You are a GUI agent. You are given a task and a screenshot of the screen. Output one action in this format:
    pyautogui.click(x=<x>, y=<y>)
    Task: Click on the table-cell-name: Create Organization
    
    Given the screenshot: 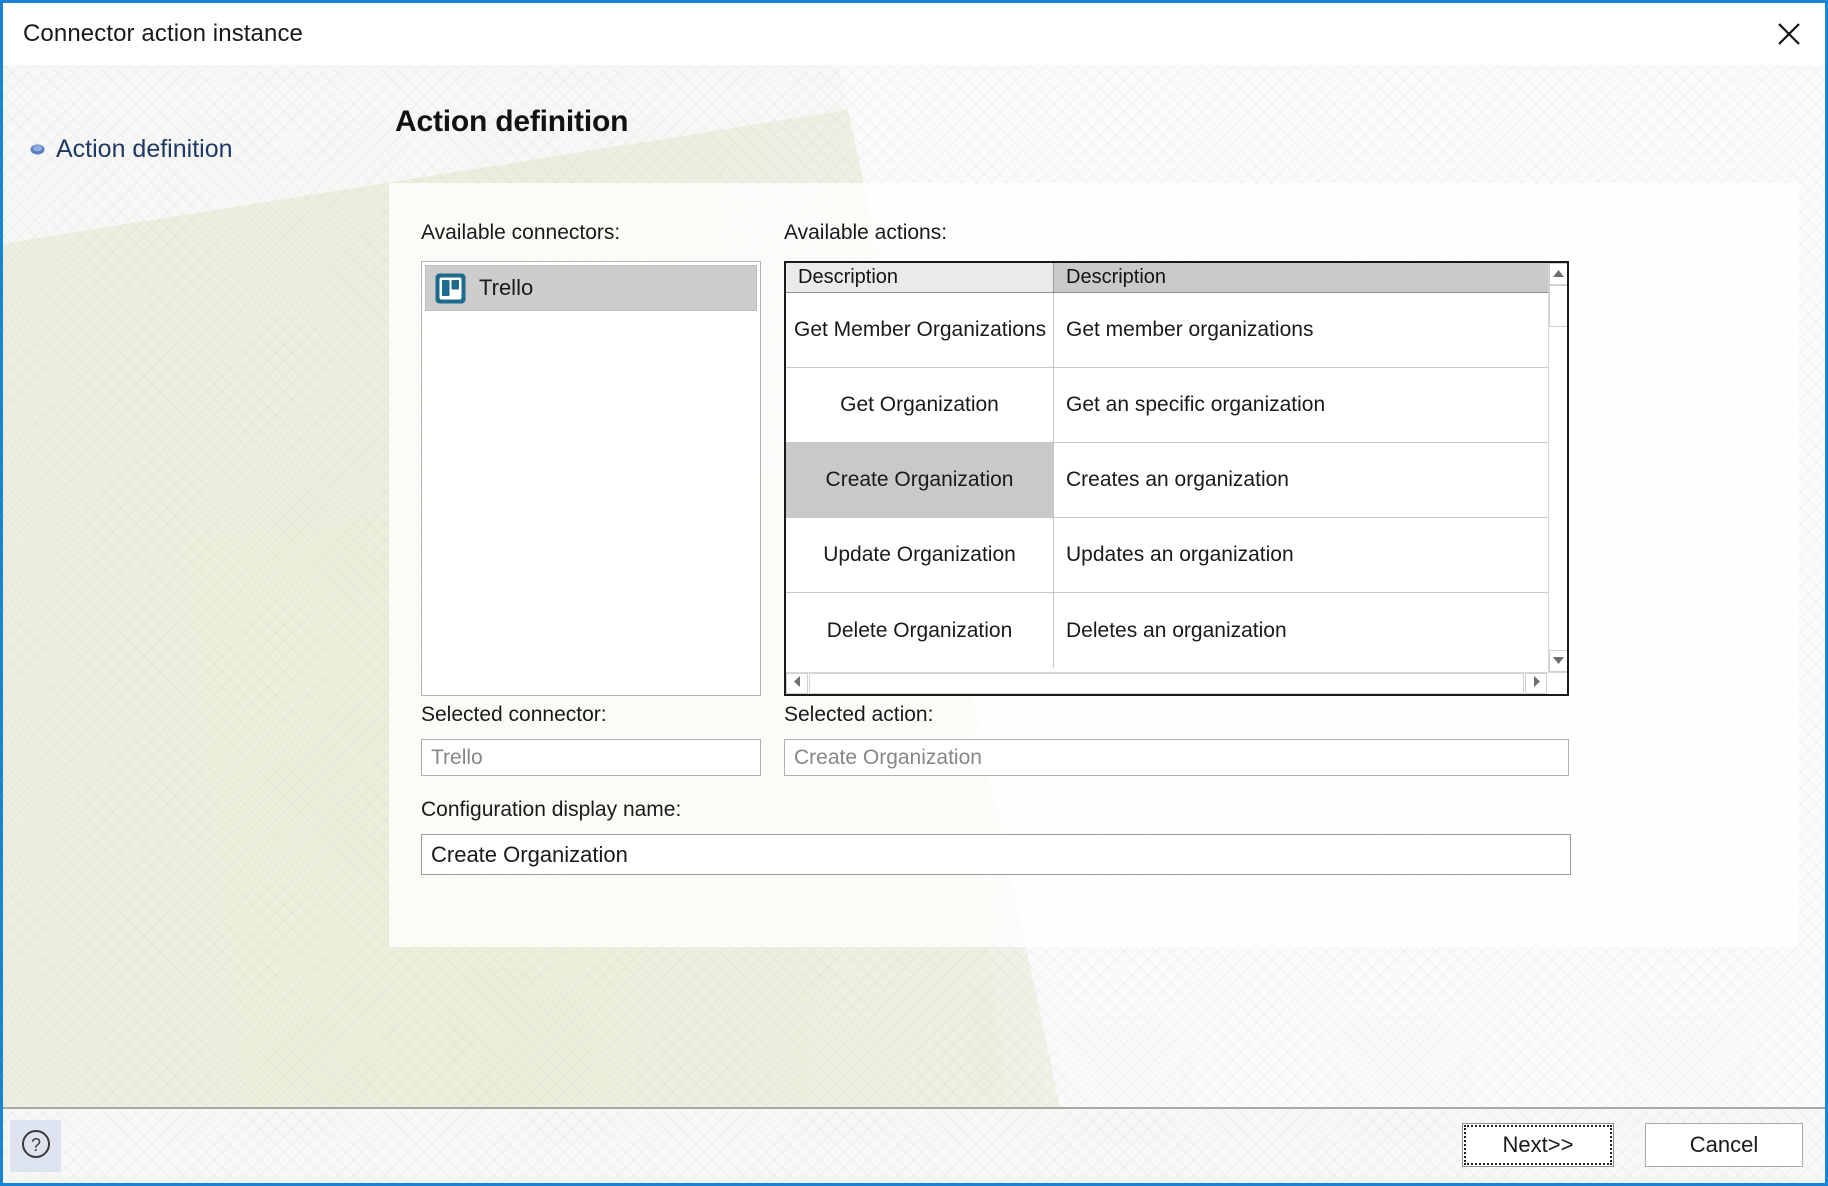 What is the action you would take?
    pyautogui.click(x=920, y=480)
    